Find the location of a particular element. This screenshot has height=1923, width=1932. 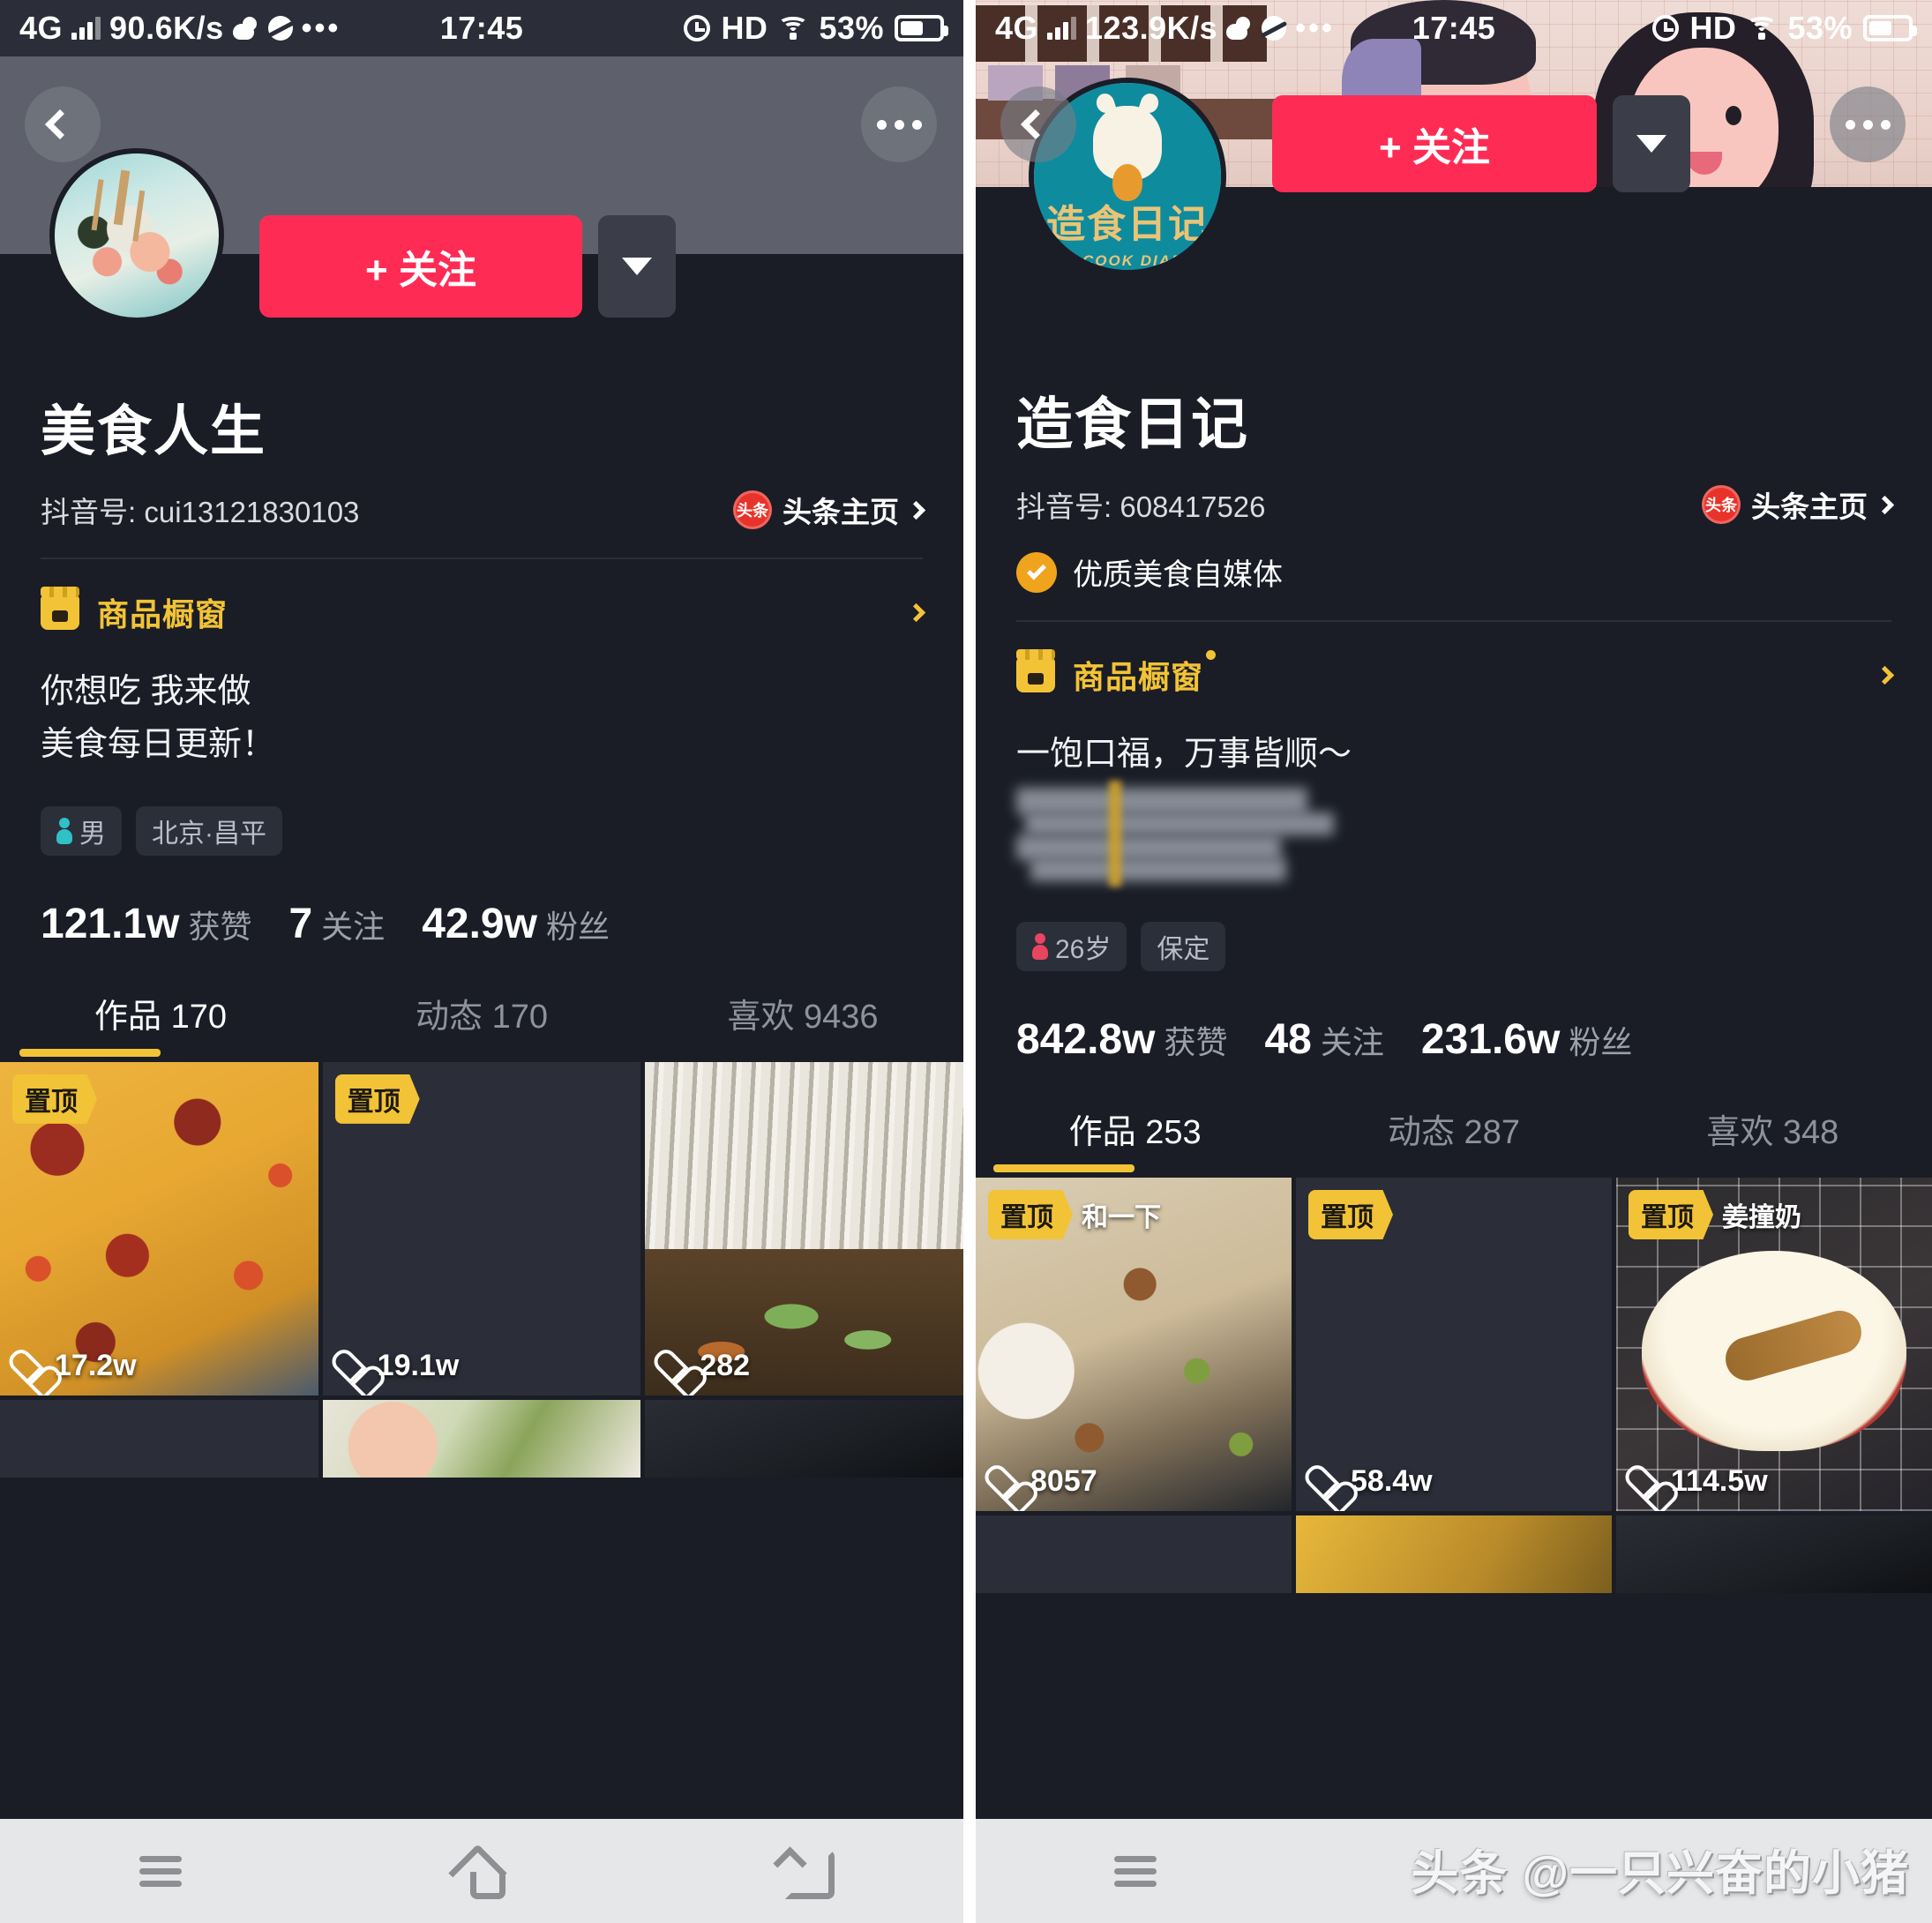

network-speed-label: 123.9K/s is located at coordinates (1152, 28).